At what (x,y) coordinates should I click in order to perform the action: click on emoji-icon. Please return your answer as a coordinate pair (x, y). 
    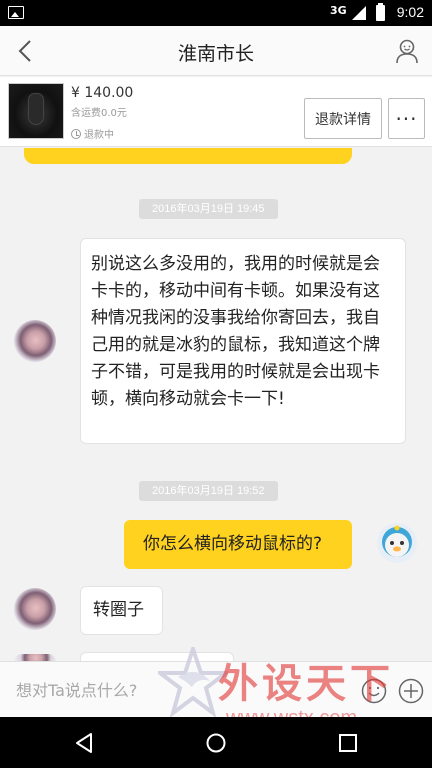
    Looking at the image, I should click on (374, 691).